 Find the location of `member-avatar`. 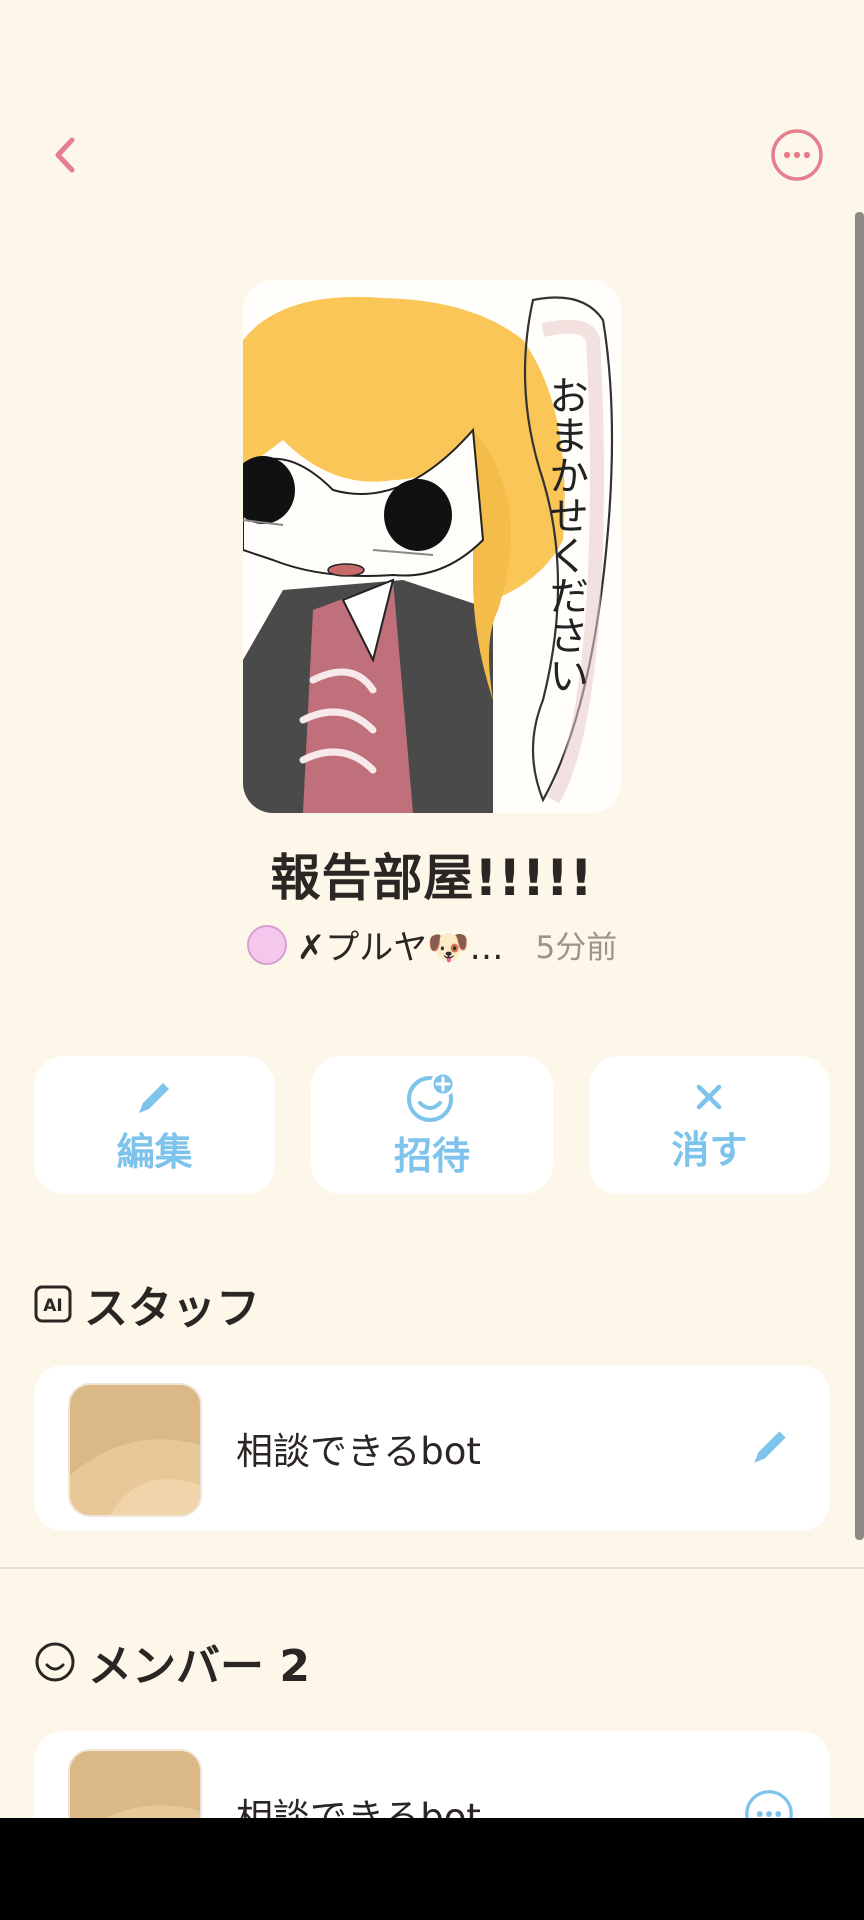

member-avatar is located at coordinates (135, 1783).